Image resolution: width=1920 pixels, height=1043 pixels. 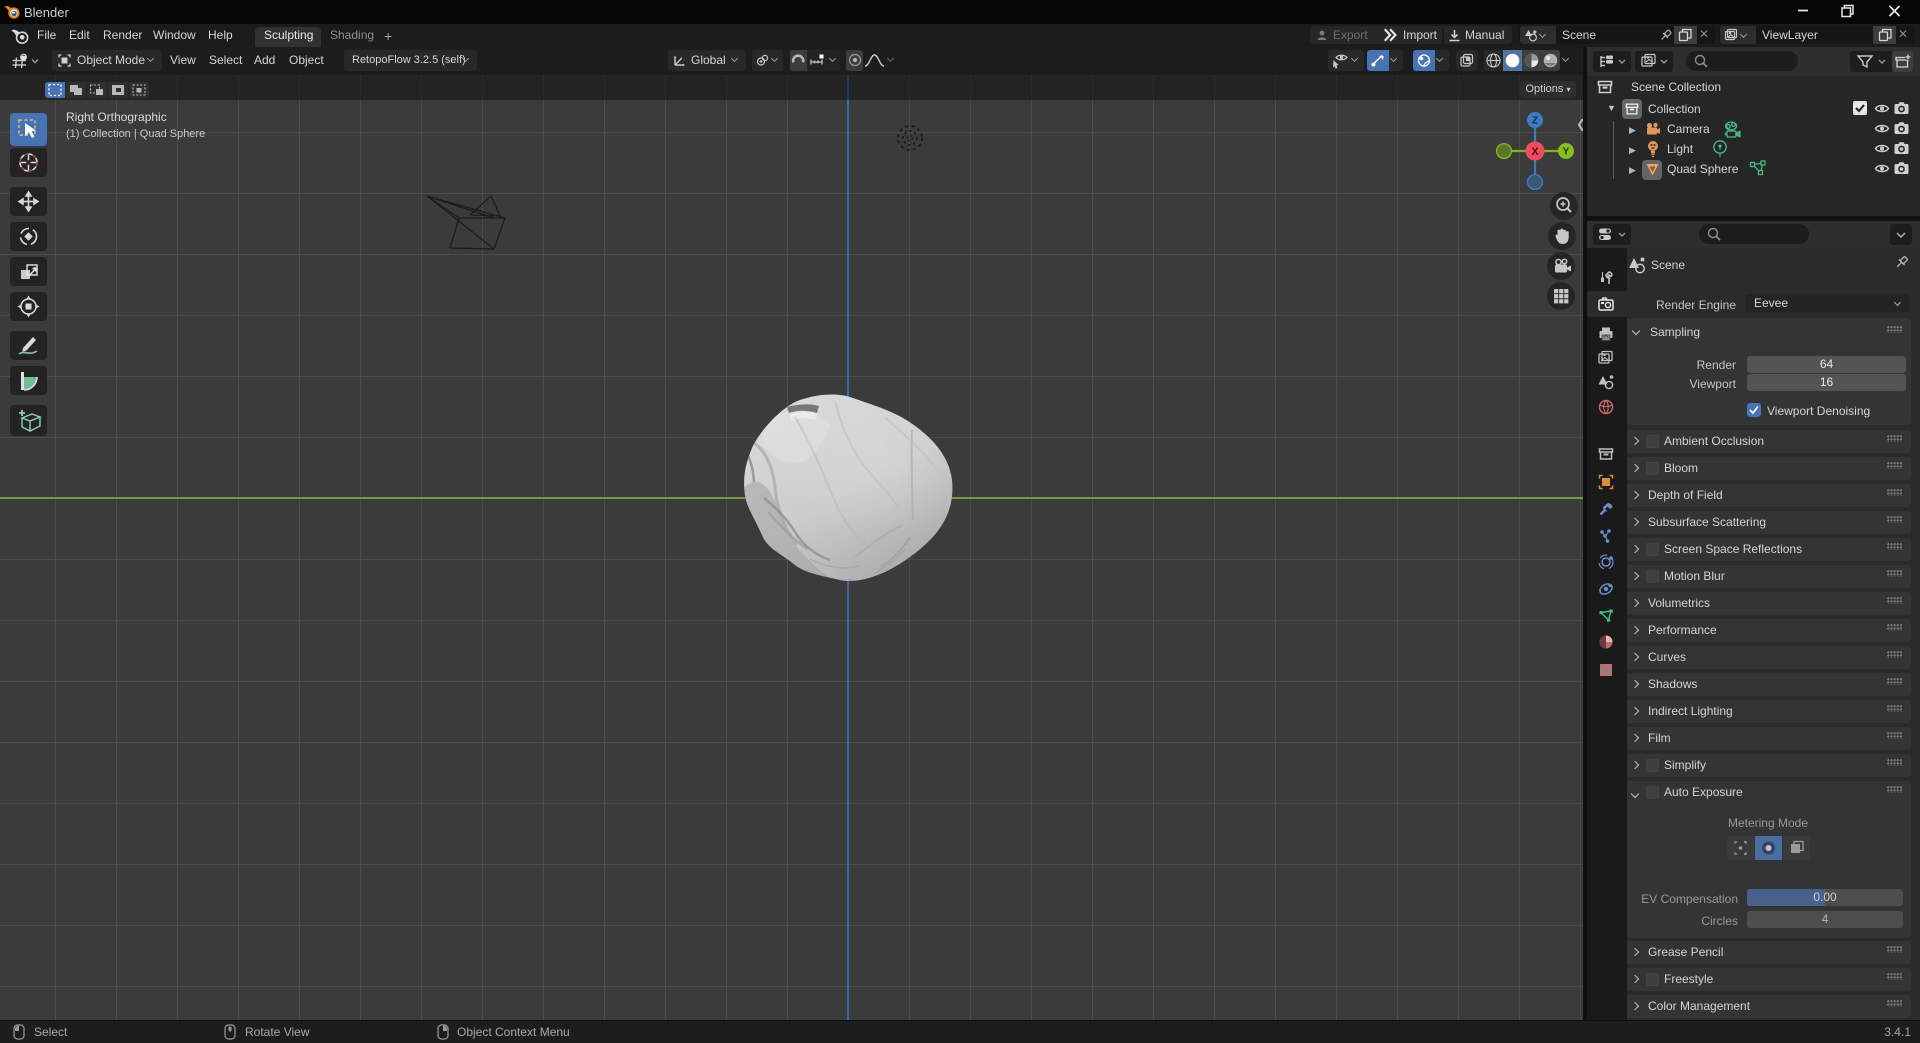 I want to click on svg-text: Z, so click(x=1535, y=121).